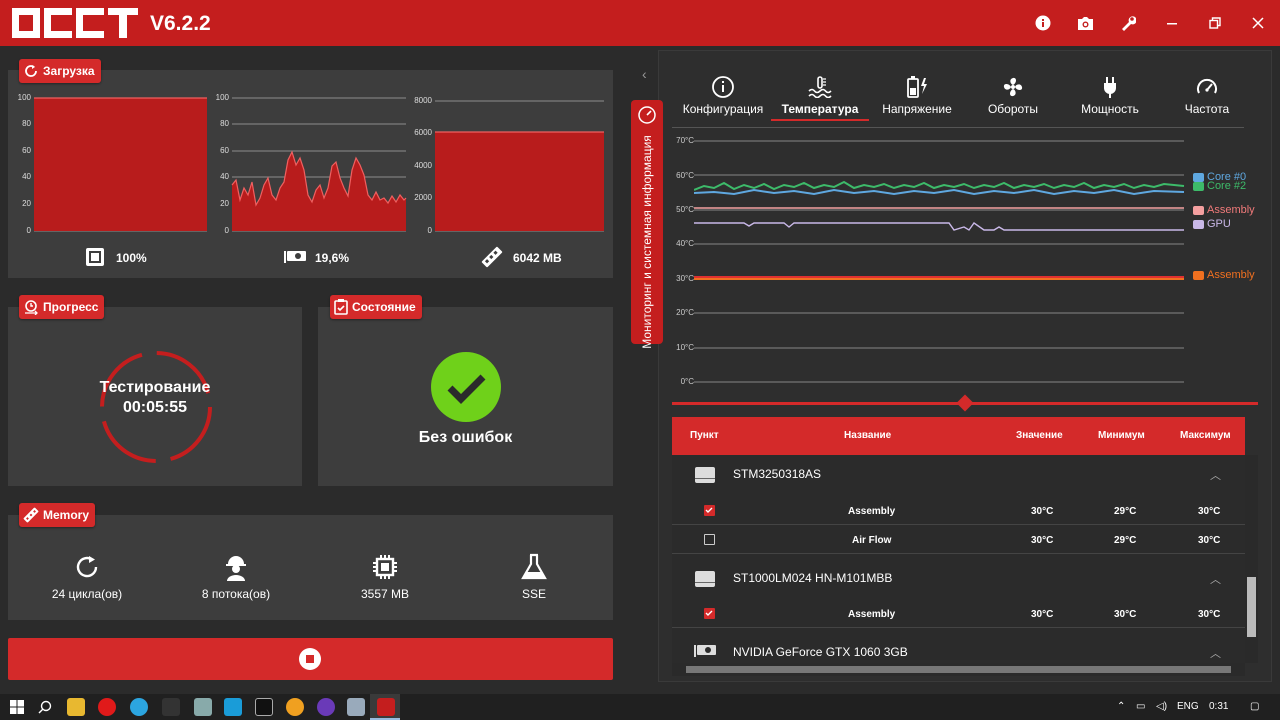  What do you see at coordinates (1198, 210) in the screenshot?
I see `legend-swatch` at bounding box center [1198, 210].